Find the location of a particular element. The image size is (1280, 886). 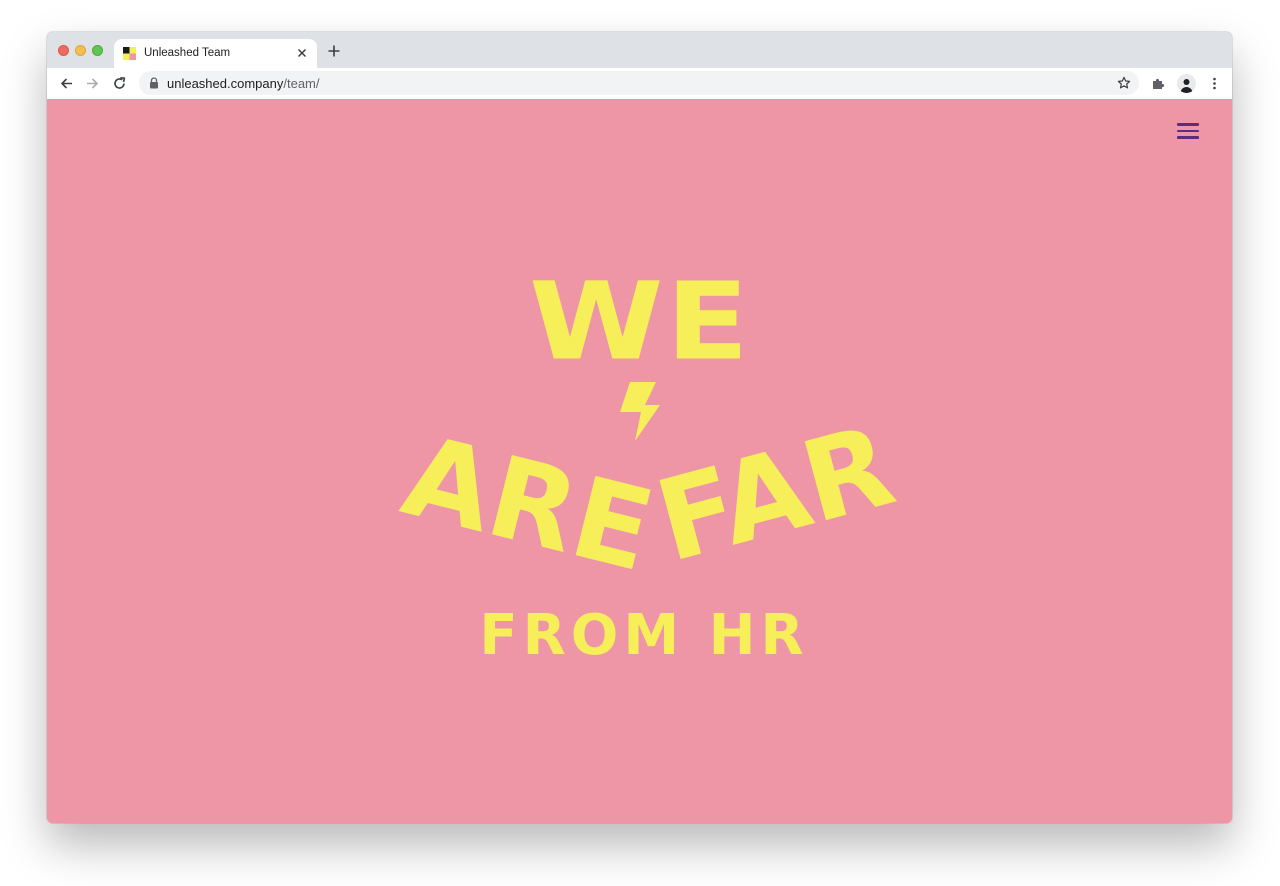

avatar is located at coordinates (1186, 83).